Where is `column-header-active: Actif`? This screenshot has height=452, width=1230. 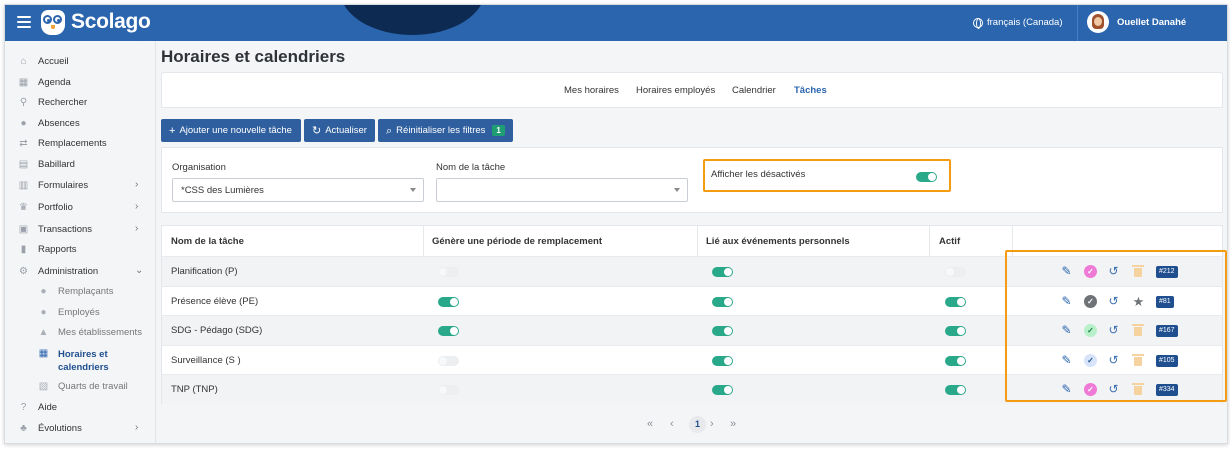 column-header-active: Actif is located at coordinates (949, 241).